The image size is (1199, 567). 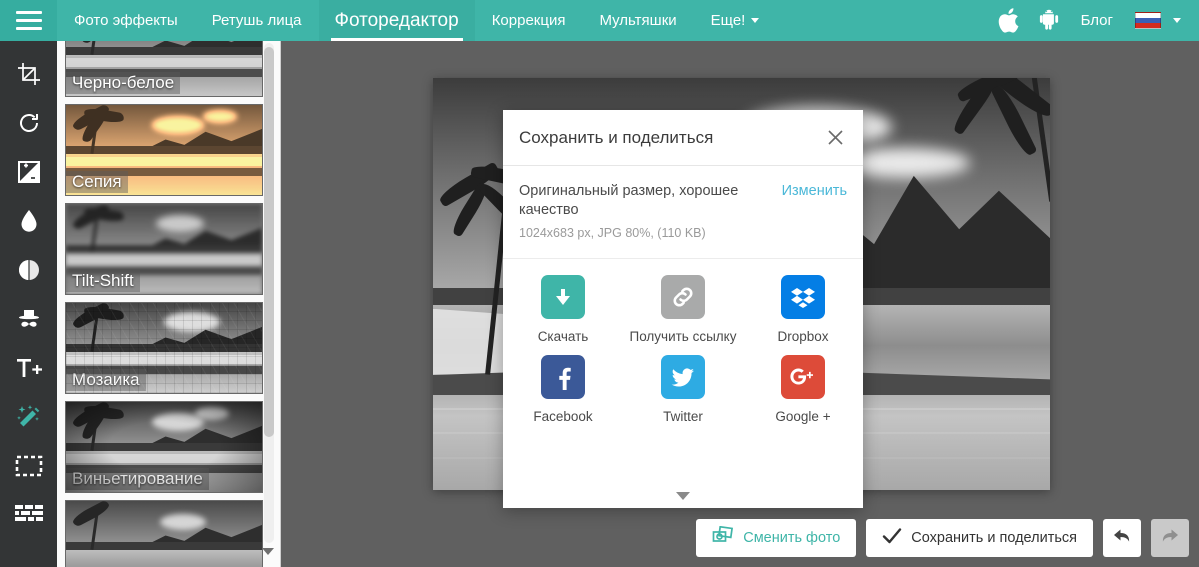 I want to click on download-icon, so click(x=563, y=297).